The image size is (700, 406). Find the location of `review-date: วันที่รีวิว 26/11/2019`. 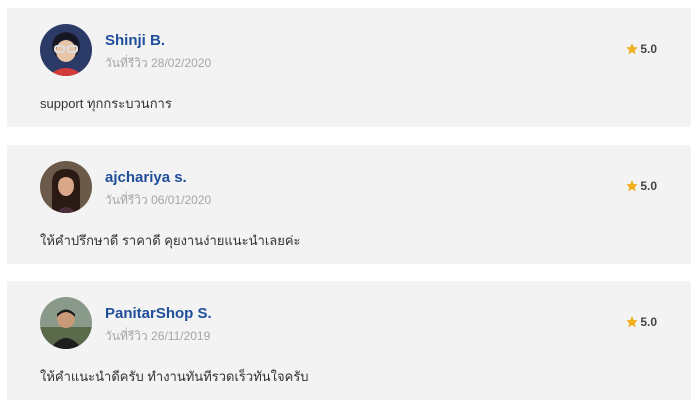

review-date: วันที่รีวิว 26/11/2019 is located at coordinates (158, 336).